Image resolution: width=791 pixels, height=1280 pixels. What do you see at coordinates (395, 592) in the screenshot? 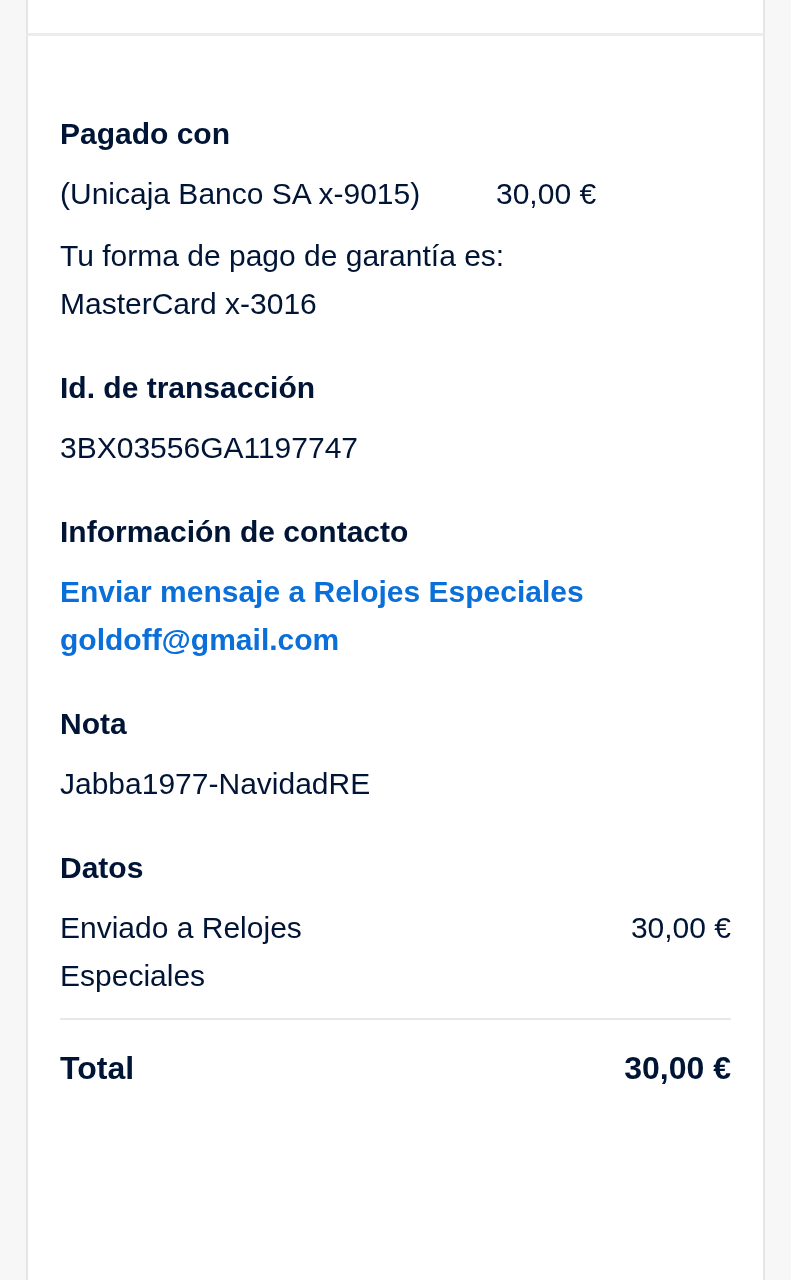
I see `contact-link: Enviar mensaje a Relojes Especiales` at bounding box center [395, 592].